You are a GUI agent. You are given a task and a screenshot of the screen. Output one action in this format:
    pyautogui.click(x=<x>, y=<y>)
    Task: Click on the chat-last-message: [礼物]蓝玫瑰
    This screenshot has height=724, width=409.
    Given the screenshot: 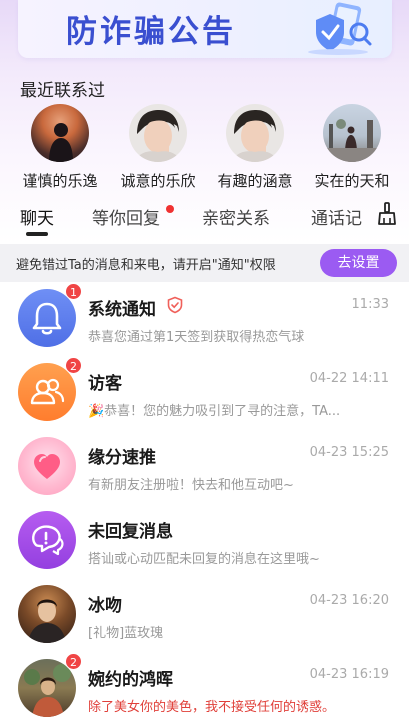 What is the action you would take?
    pyautogui.click(x=126, y=633)
    